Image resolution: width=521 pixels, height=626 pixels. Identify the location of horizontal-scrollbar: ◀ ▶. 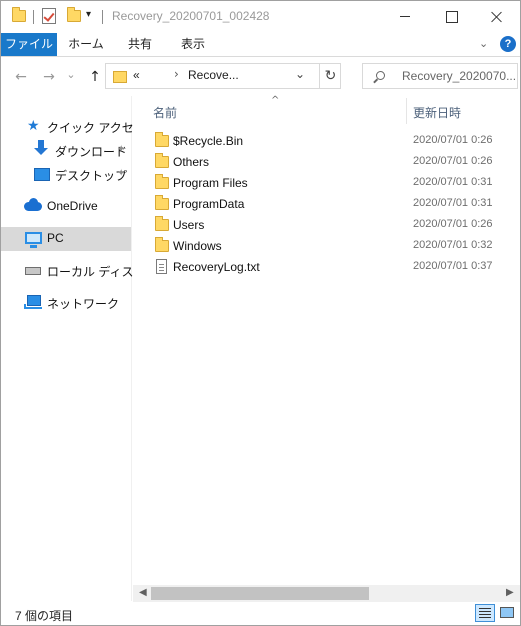
(326, 593).